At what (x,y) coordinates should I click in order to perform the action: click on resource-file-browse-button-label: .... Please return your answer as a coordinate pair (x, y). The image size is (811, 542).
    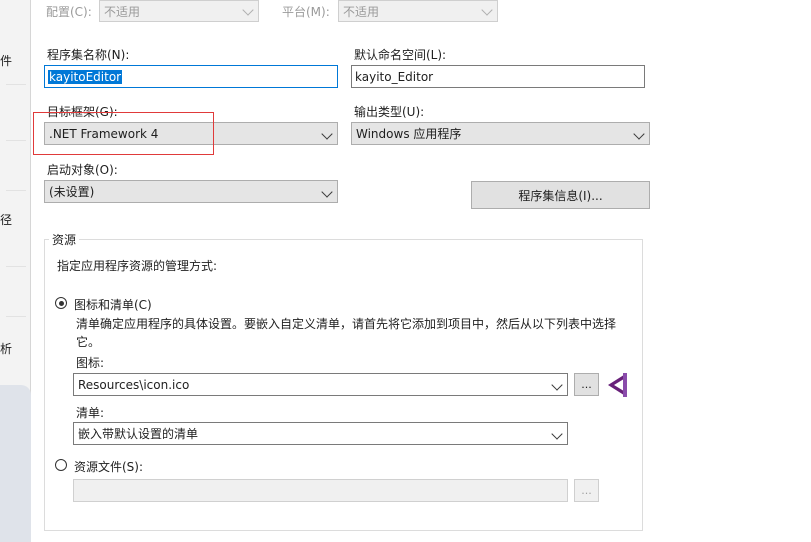
    Looking at the image, I should click on (586, 490).